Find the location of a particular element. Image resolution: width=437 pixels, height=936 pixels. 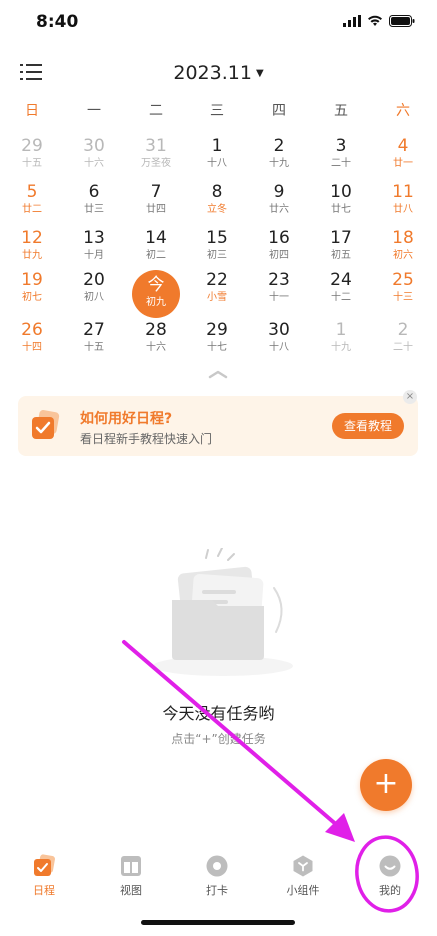

calendar-day: 10 廿七 is located at coordinates (341, 207).